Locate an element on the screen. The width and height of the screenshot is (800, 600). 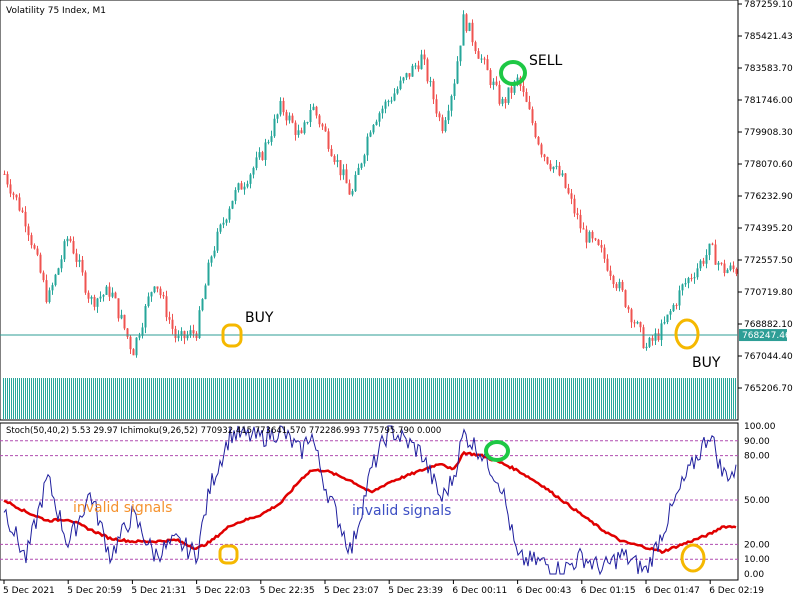
stoch-level-label: 0.00 is located at coordinates (754, 575).